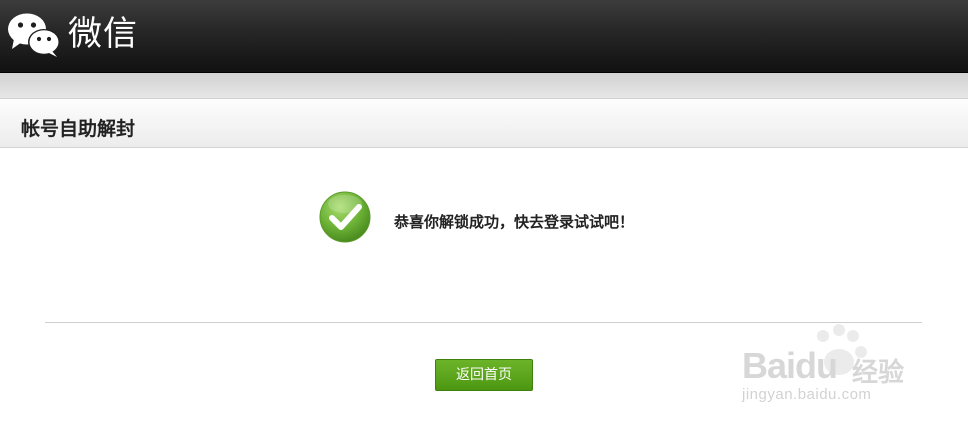 The height and width of the screenshot is (428, 968). What do you see at coordinates (807, 394) in the screenshot?
I see `watermark-url: jingyan.baidu.com` at bounding box center [807, 394].